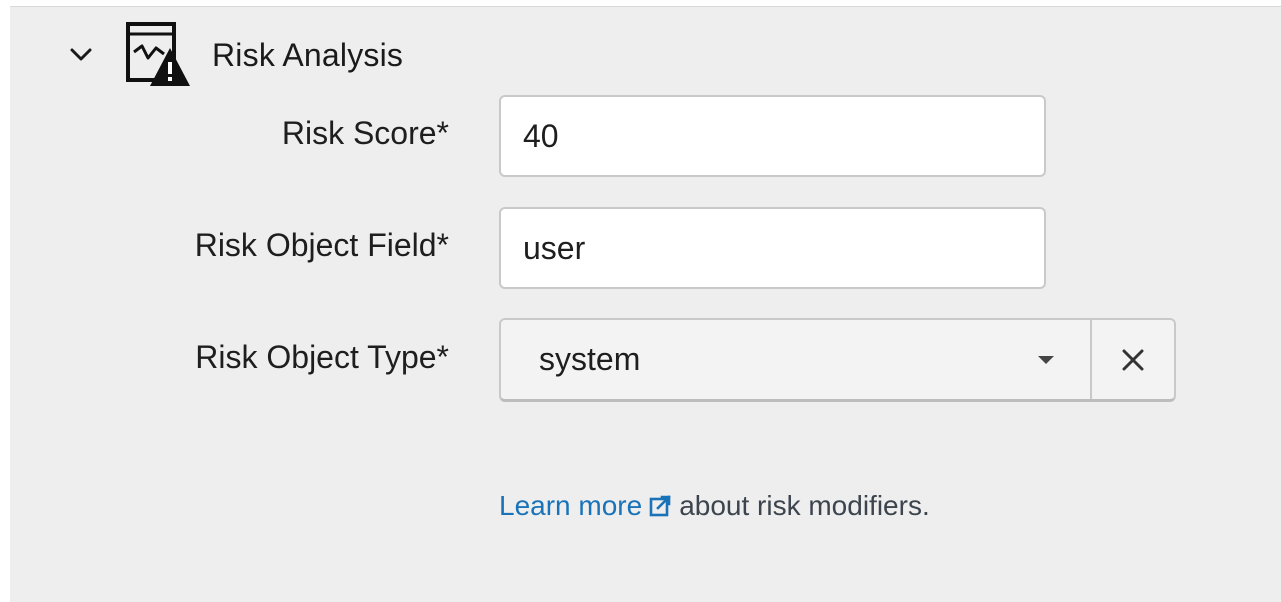 The height and width of the screenshot is (602, 1281). I want to click on help-suffix: about risk modifiers., so click(804, 505).